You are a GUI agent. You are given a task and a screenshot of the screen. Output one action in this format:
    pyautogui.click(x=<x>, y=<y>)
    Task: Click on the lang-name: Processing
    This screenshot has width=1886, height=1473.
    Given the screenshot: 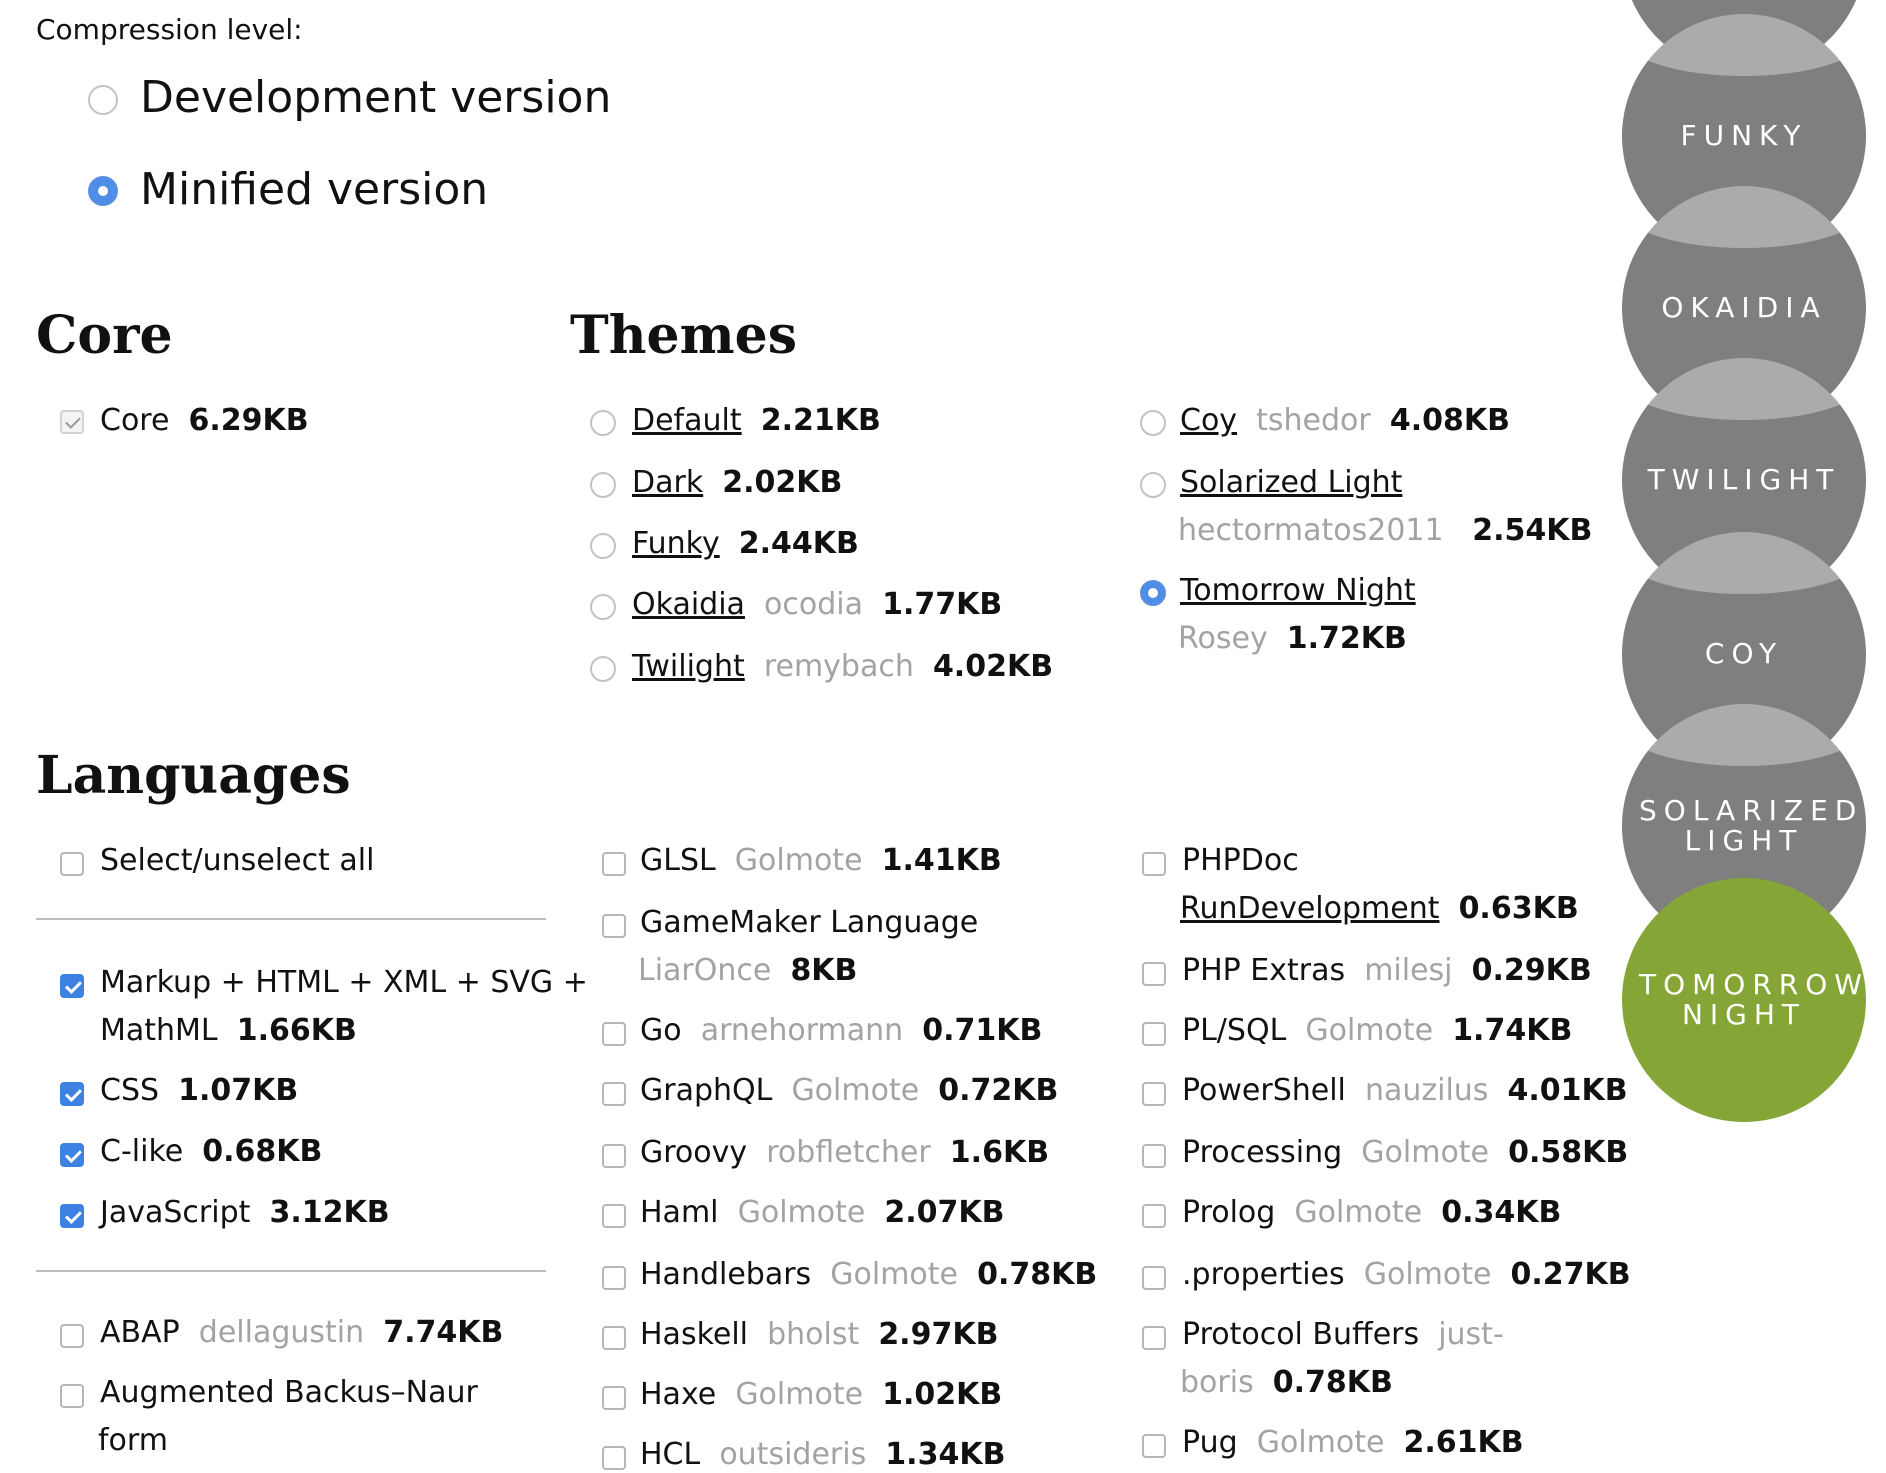 What is the action you would take?
    pyautogui.click(x=1262, y=1152)
    